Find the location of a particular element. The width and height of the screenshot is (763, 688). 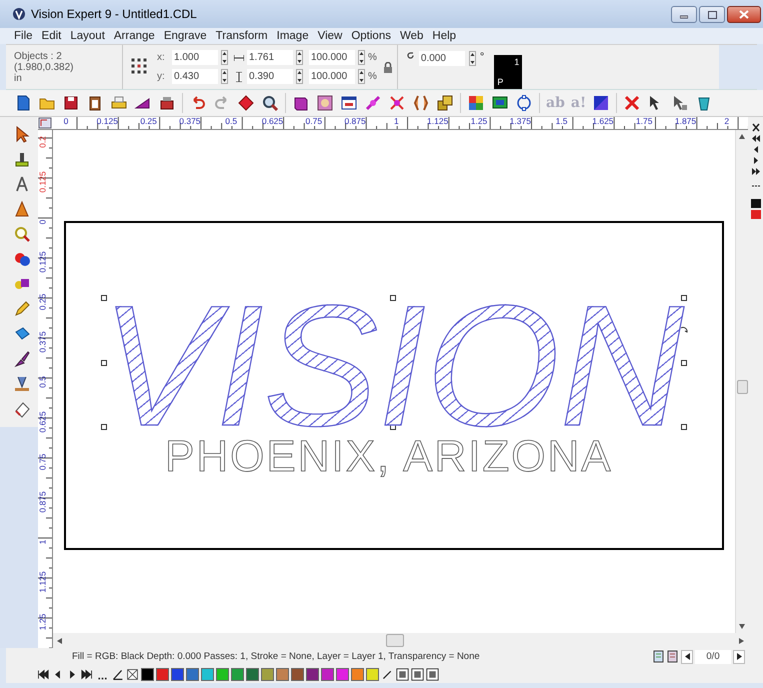

bracket-icon is located at coordinates (421, 103).